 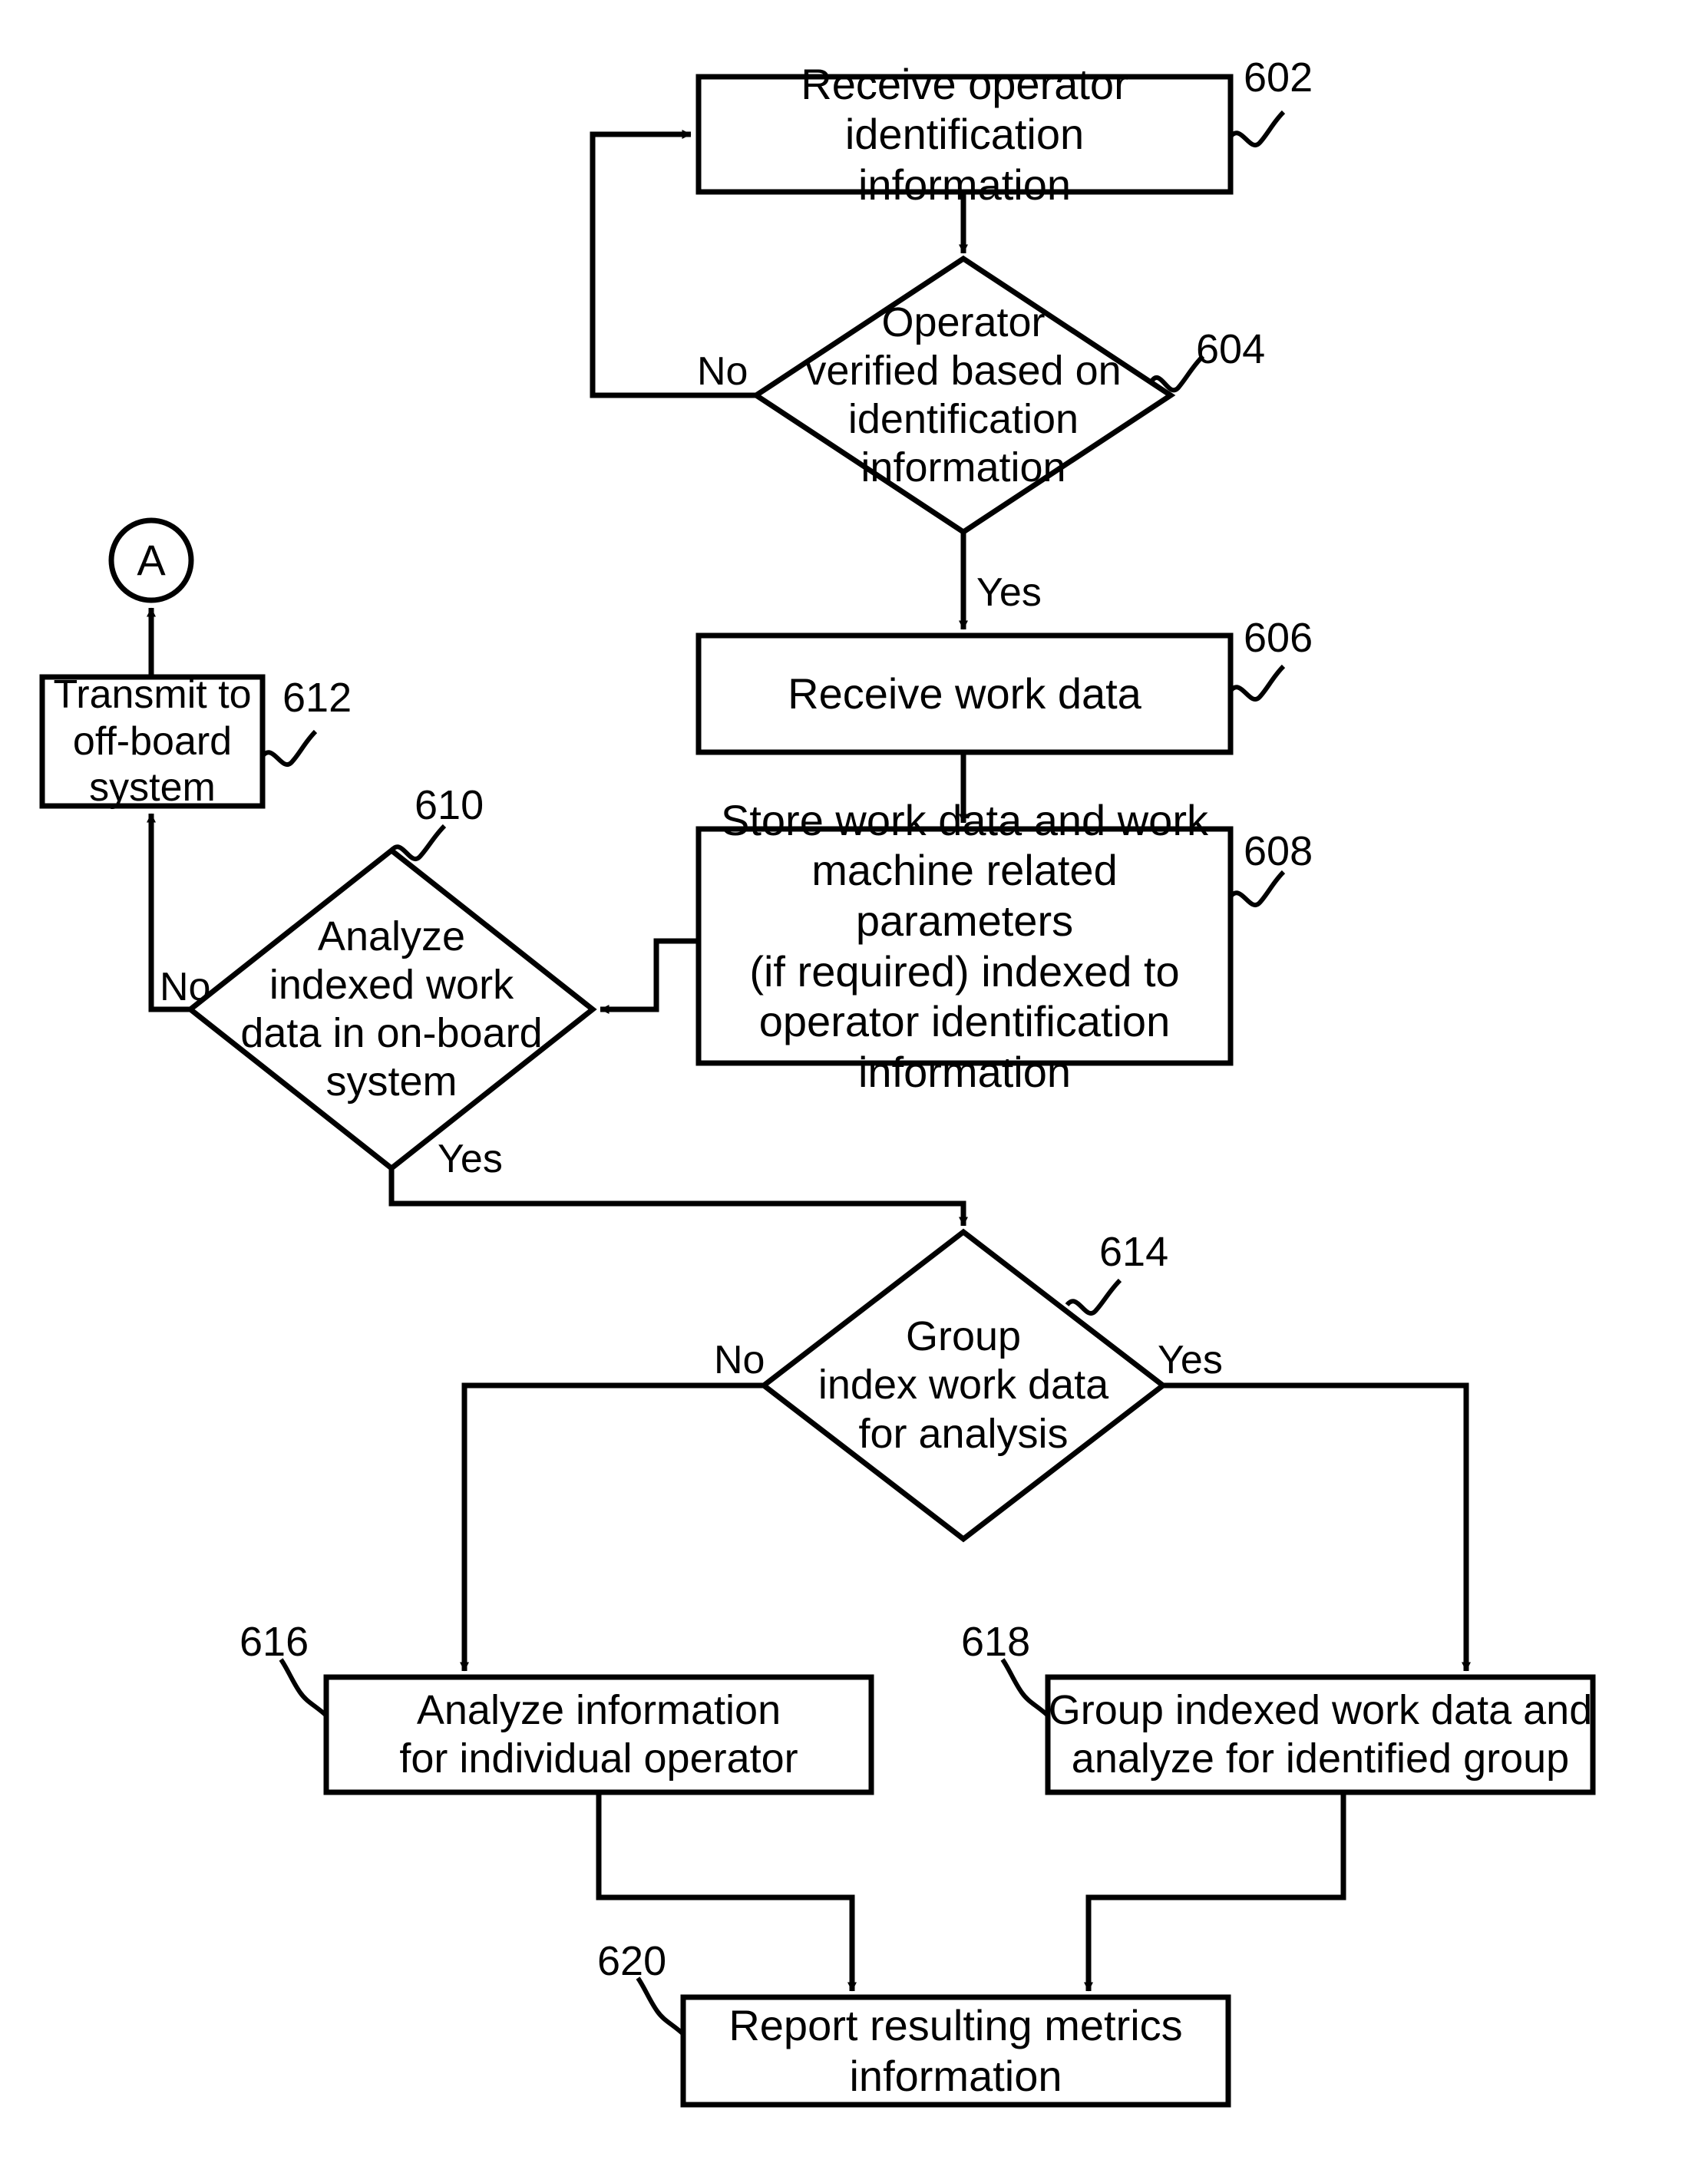 What do you see at coordinates (317, 698) in the screenshot?
I see `ref-number-612: 612` at bounding box center [317, 698].